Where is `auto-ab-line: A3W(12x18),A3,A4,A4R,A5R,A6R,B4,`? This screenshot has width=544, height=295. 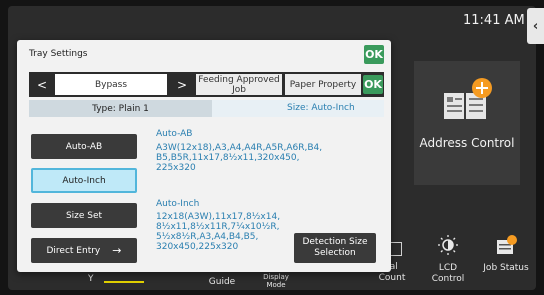 auto-ab-line: A3W(12x18),A3,A4,A4R,A5R,A6R,B4, is located at coordinates (239, 148).